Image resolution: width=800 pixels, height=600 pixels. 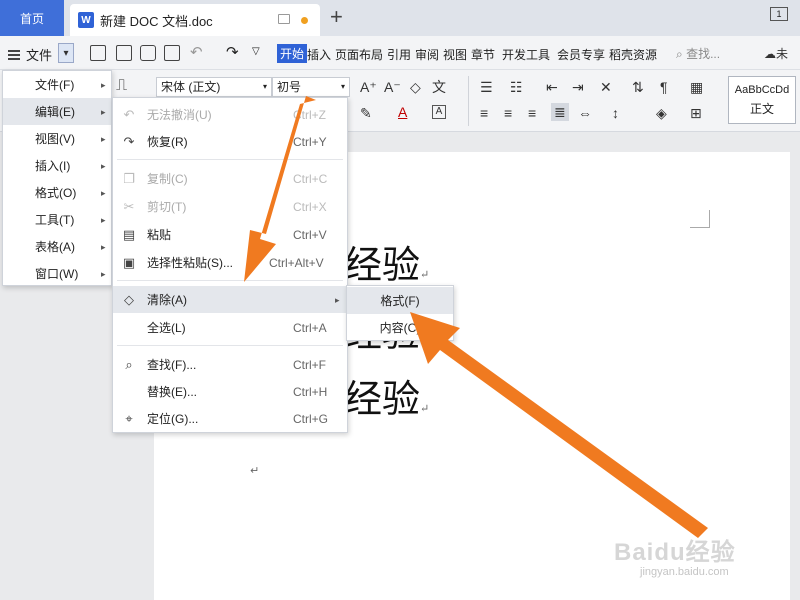 I want to click on show-marks-icon: ¶, so click(x=664, y=87).